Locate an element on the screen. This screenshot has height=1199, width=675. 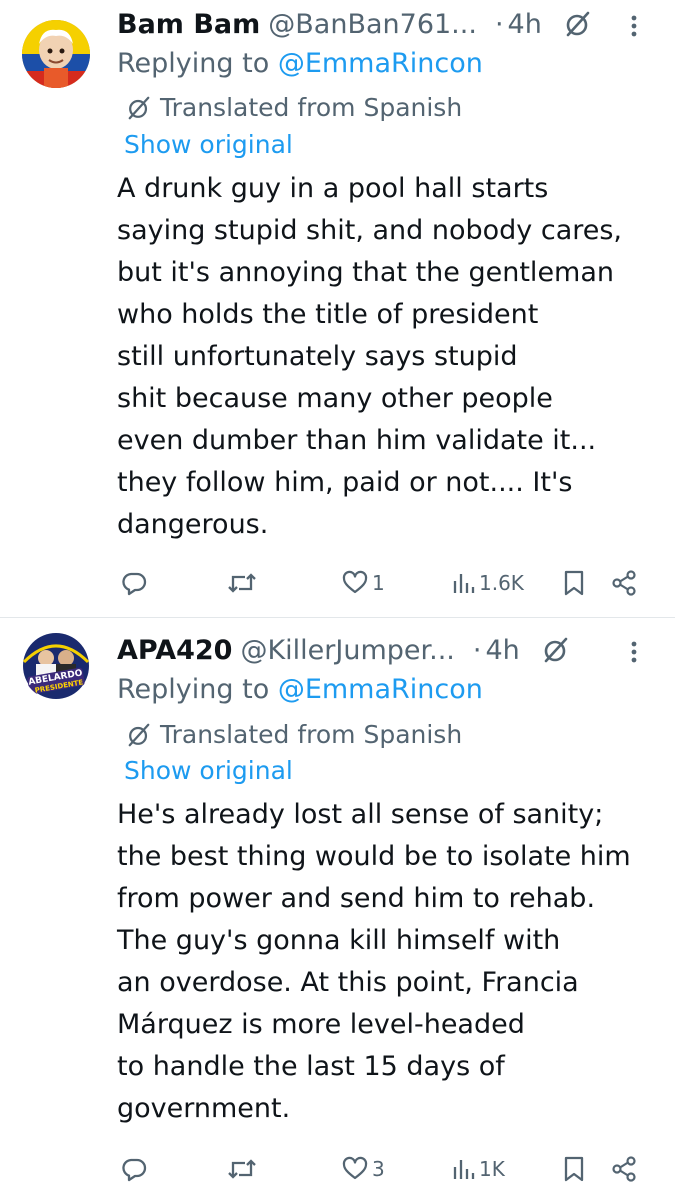
tweet-text-line: The guy's gonna kill himself with is located at coordinates (339, 940).